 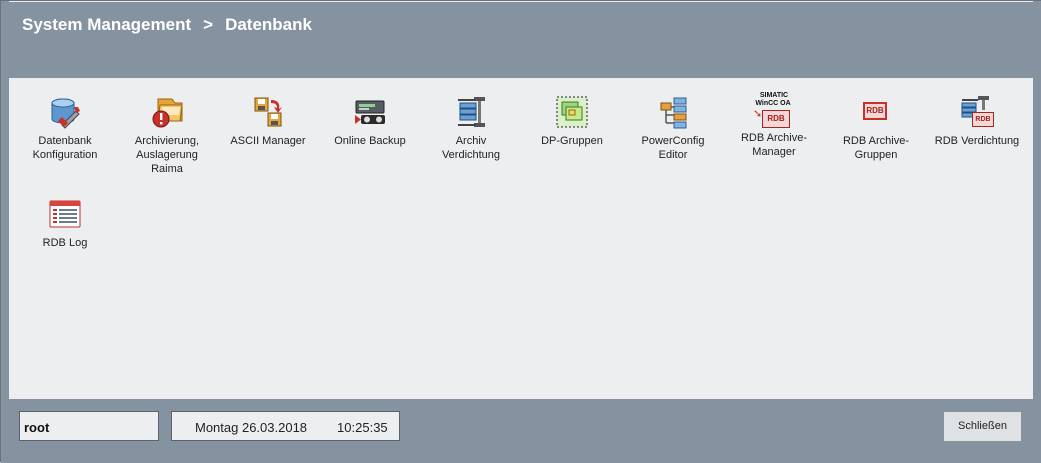 I want to click on tile-rdb-verdichtung: RDB RDB Verdichtung, so click(x=977, y=121).